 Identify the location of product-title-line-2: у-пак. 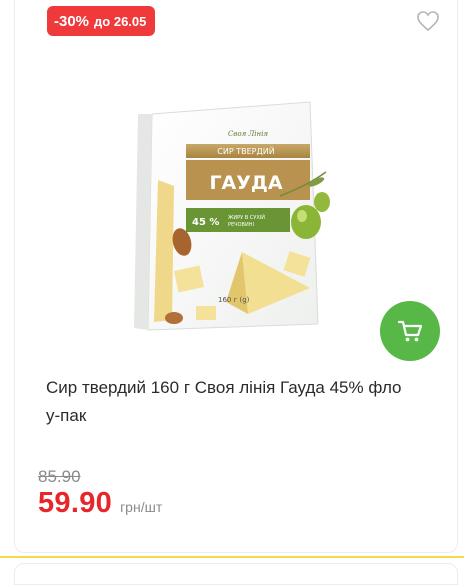
(66, 415).